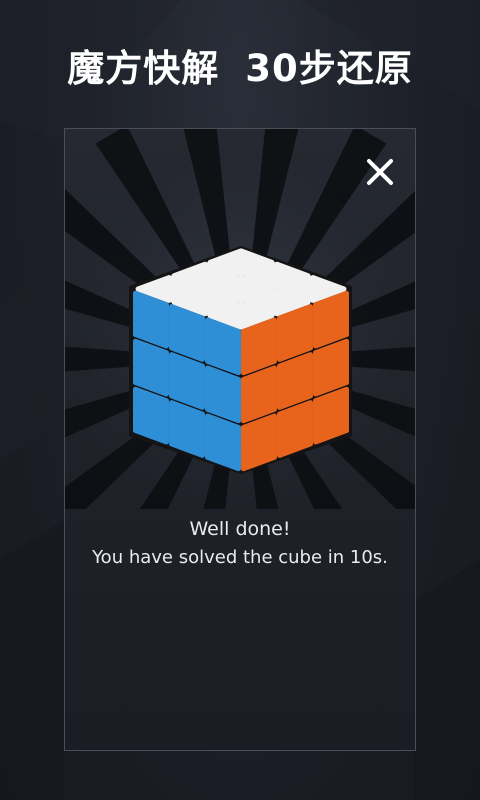 This screenshot has height=800, width=480. Describe the element at coordinates (143, 68) in the screenshot. I see `headline-title: 魔方快解` at that location.